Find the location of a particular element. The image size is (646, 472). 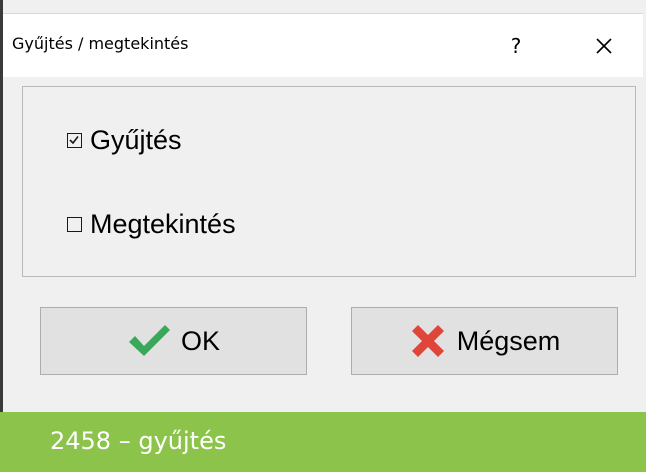

checkmark-small-icon is located at coordinates (74, 140).